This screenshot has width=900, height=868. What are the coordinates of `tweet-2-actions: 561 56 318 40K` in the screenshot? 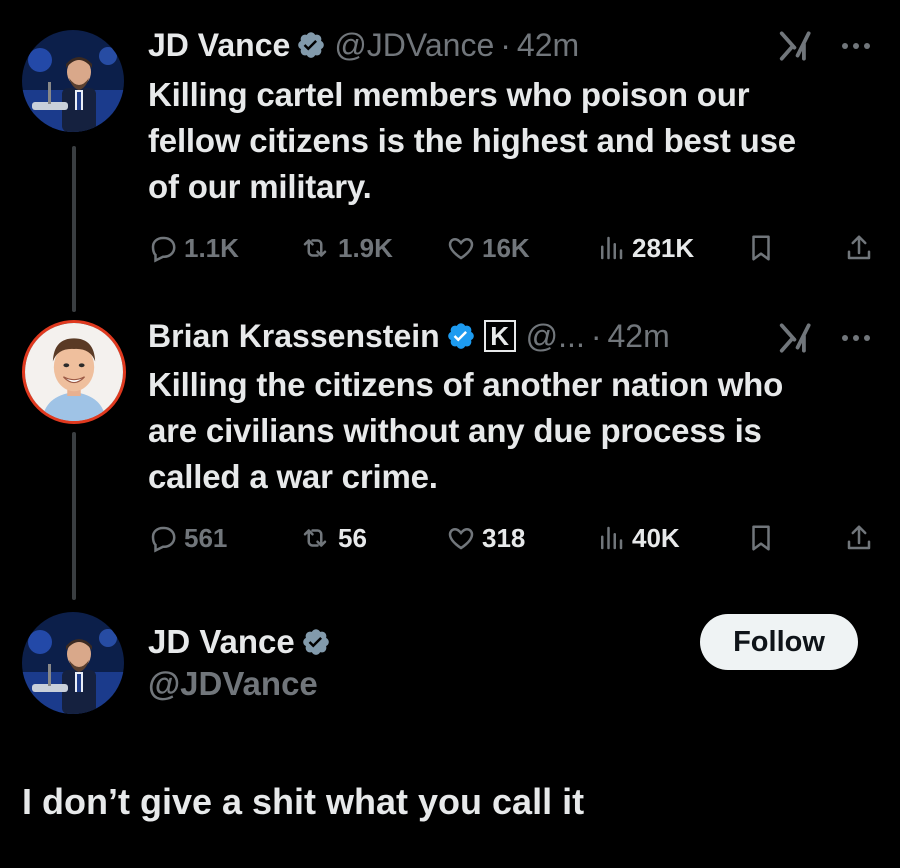 It's located at (513, 538).